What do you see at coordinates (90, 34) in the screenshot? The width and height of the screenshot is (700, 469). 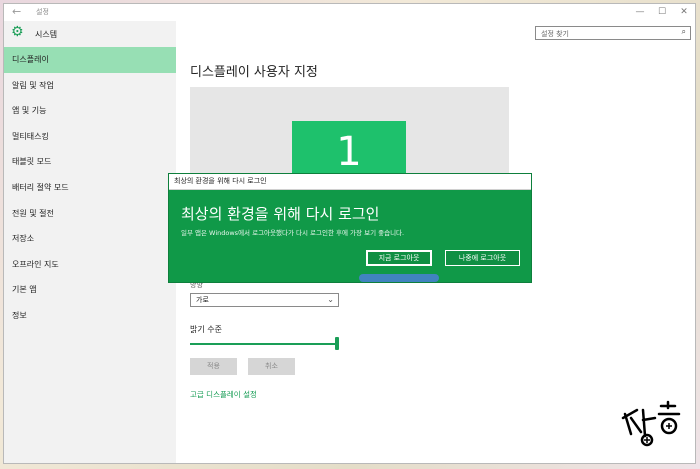 I see `sidebar-header: ⚙ 시스템` at bounding box center [90, 34].